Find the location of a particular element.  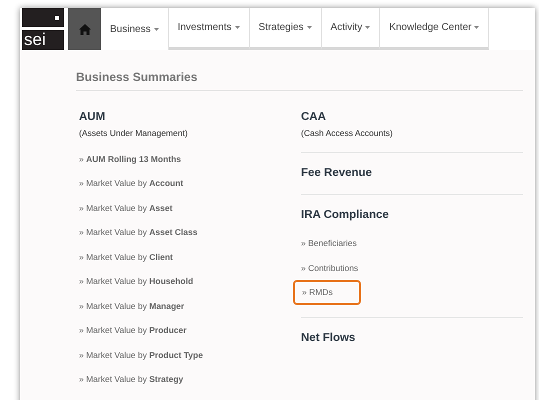

home-tab is located at coordinates (84, 29).